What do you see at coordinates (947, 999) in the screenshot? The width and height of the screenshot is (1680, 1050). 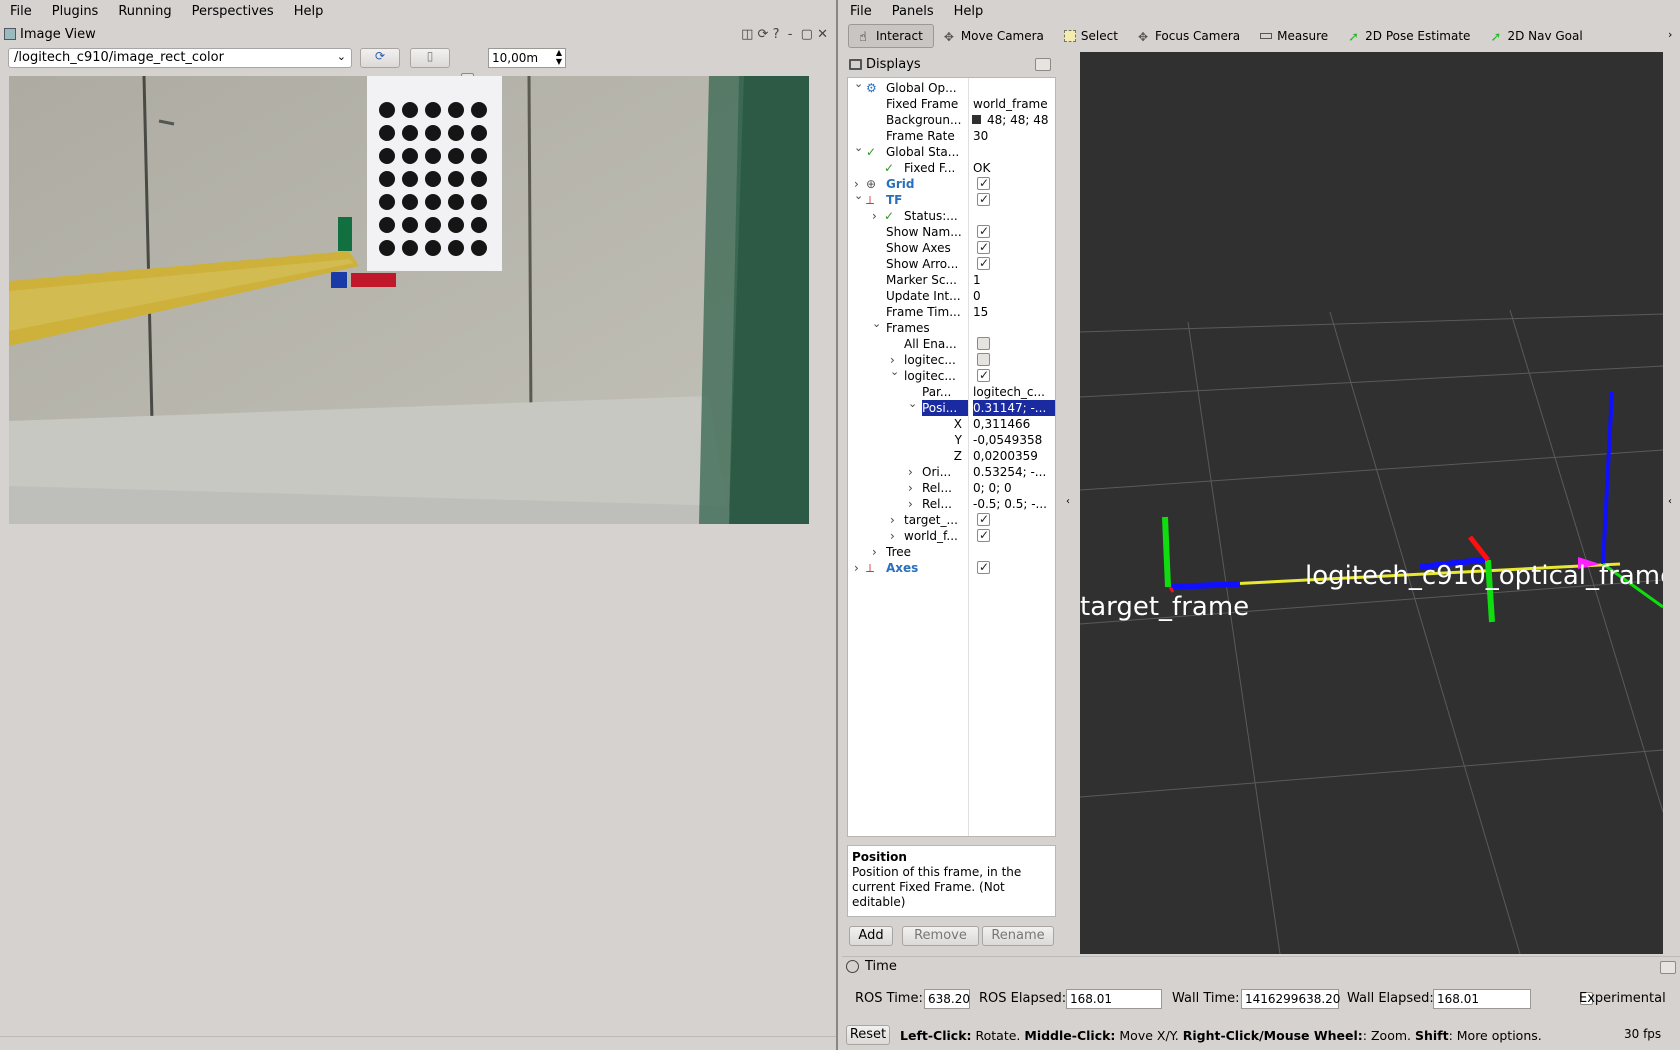 I see `ros-time-field: 638.20` at bounding box center [947, 999].